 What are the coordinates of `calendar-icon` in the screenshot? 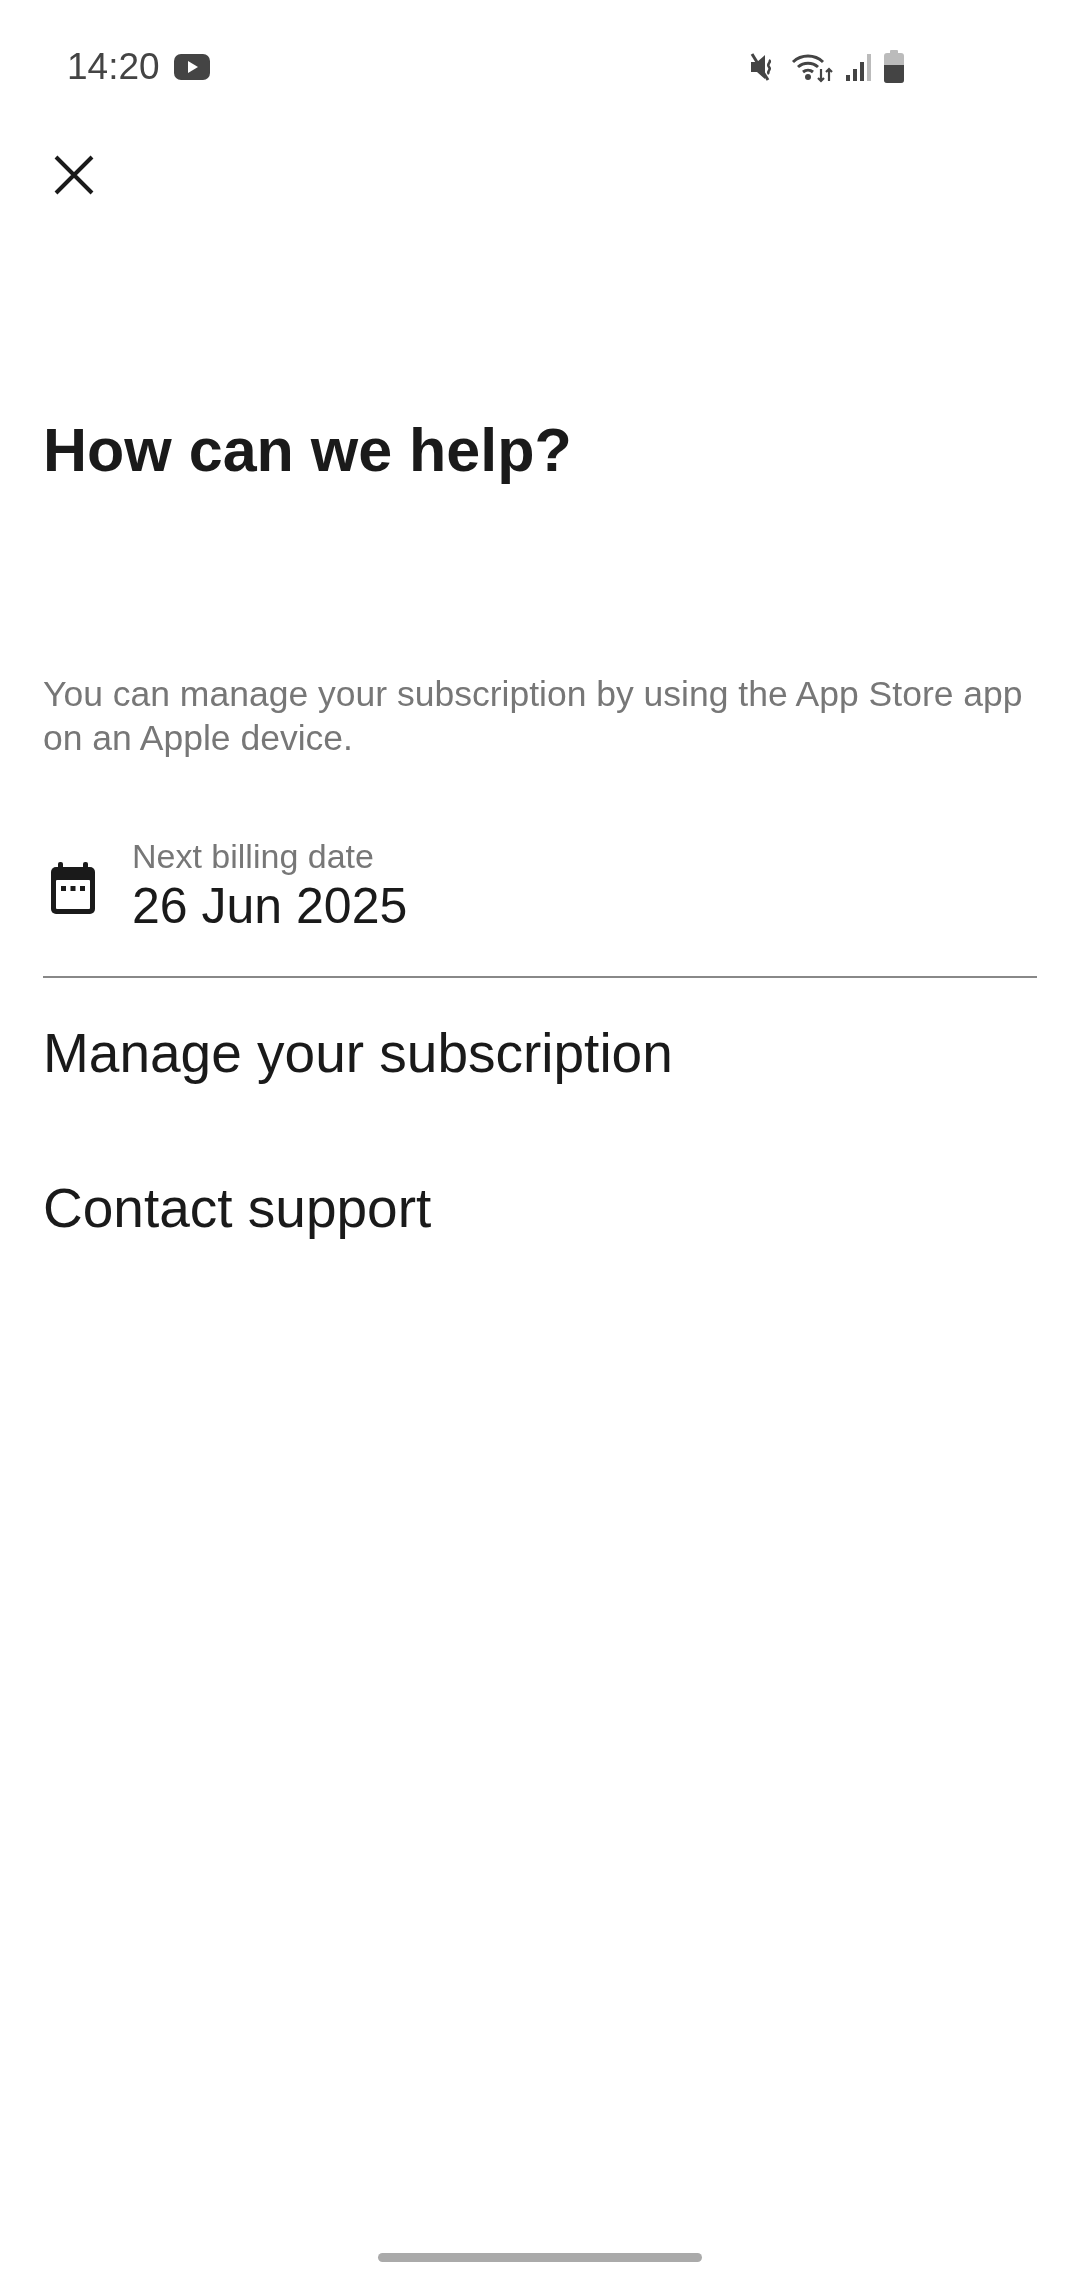 It's located at (73, 889).